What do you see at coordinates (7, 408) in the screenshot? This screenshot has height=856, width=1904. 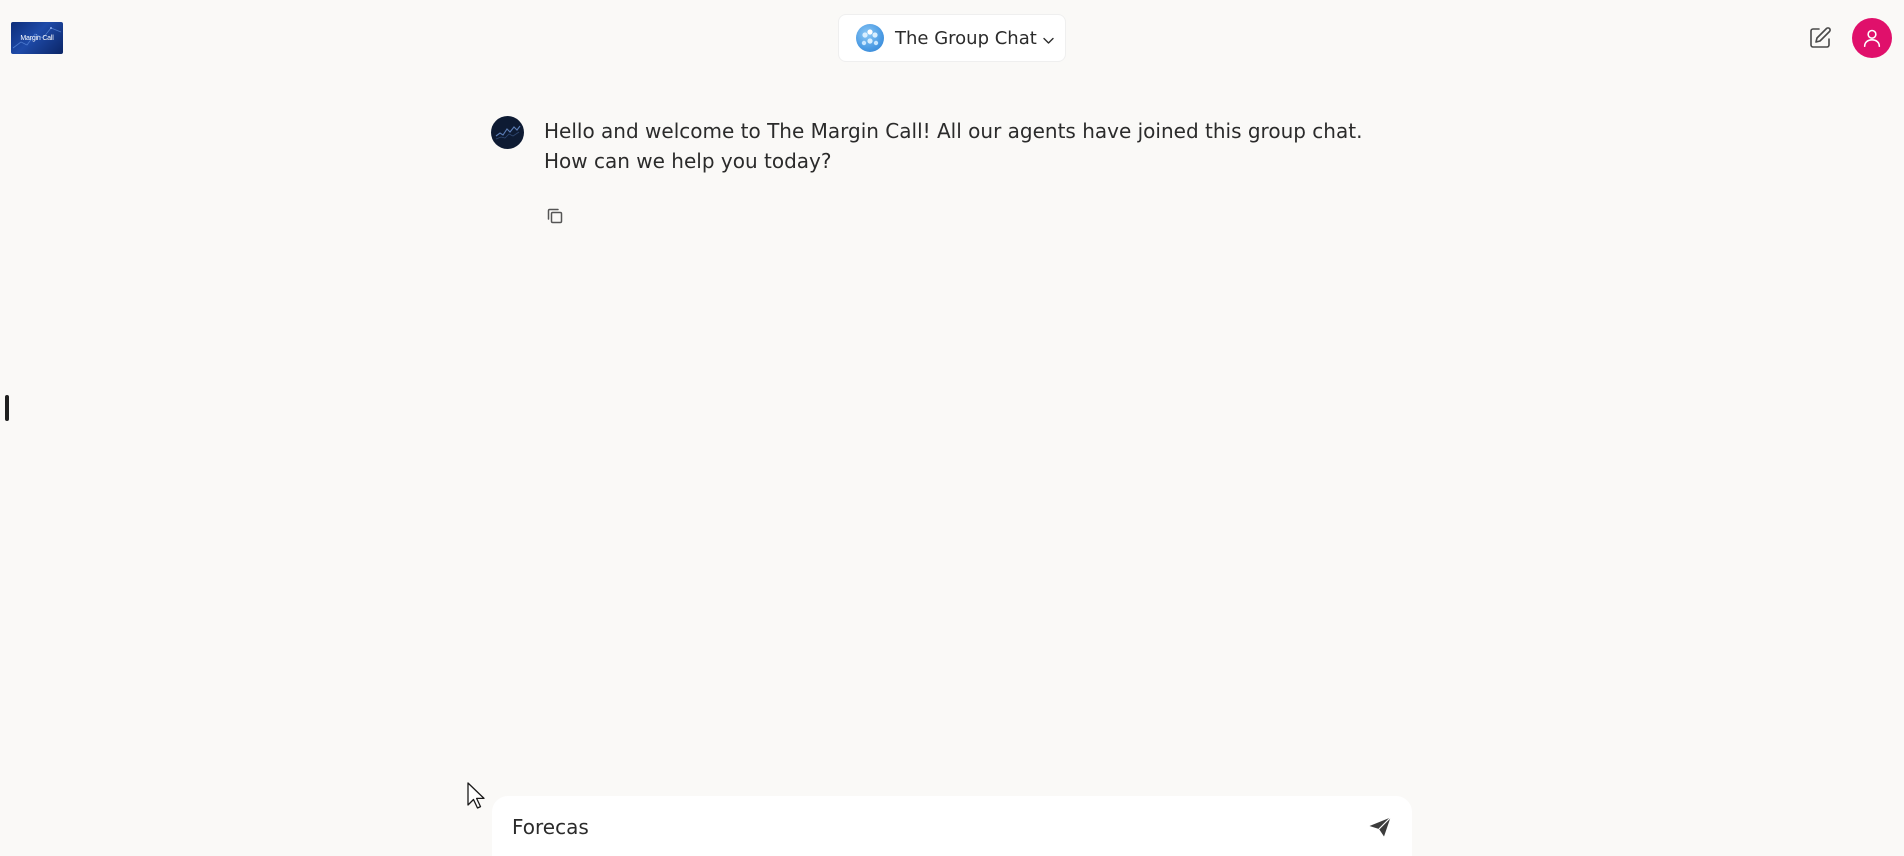 I see `sidebar-toggle-handle` at bounding box center [7, 408].